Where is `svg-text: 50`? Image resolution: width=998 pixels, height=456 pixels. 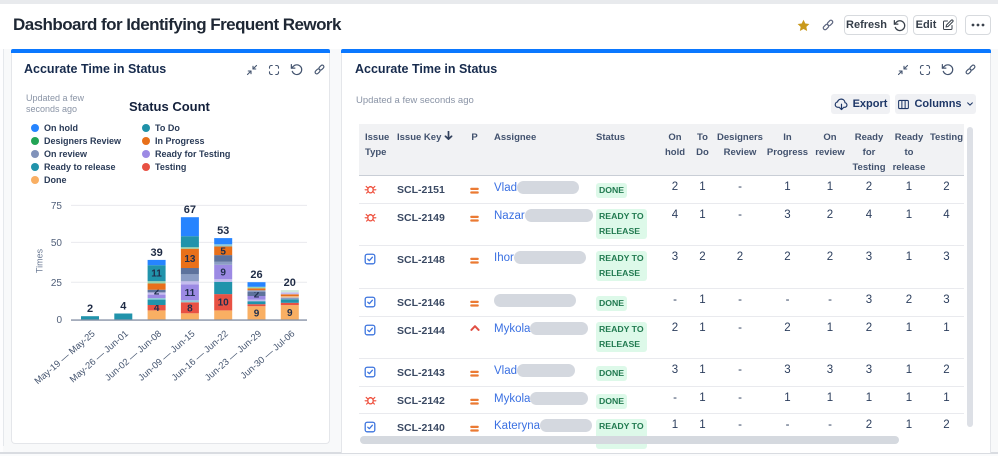 svg-text: 50 is located at coordinates (57, 243).